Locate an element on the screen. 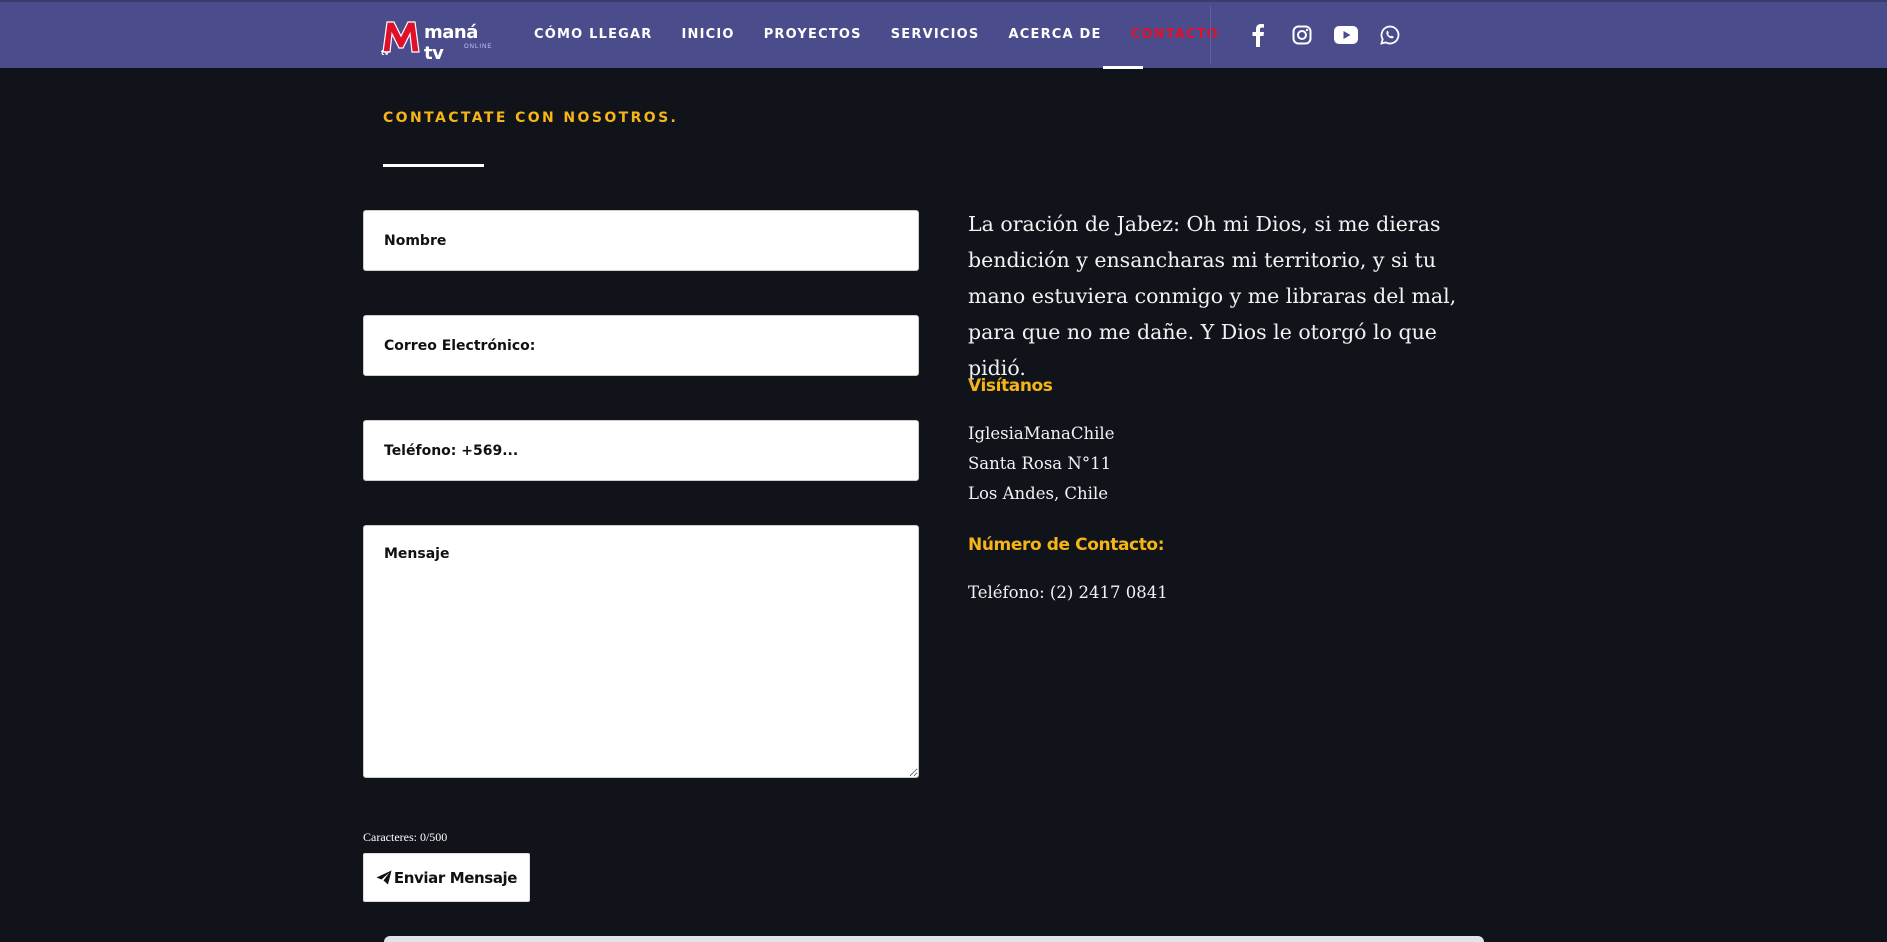 This screenshot has height=942, width=1887. logo: tv maná tv ONLINE is located at coordinates (437, 41).